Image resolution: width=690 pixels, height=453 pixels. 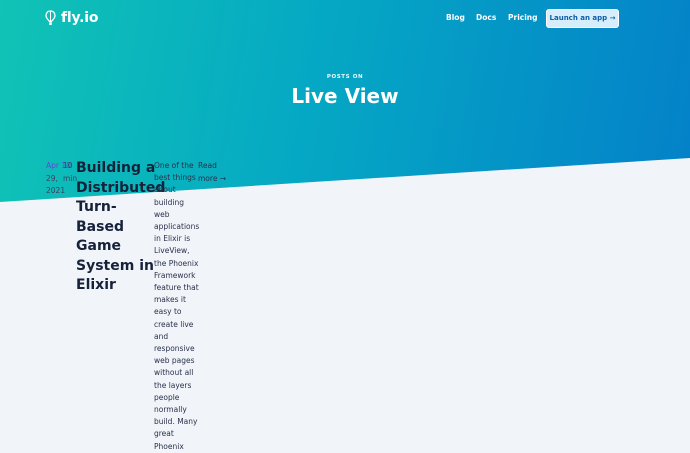 I want to click on post-date-year: 2021, so click(x=56, y=190).